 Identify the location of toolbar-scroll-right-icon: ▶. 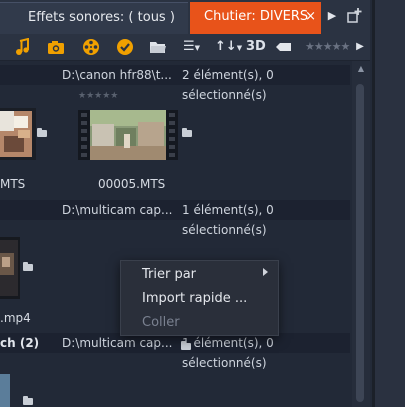
(360, 47).